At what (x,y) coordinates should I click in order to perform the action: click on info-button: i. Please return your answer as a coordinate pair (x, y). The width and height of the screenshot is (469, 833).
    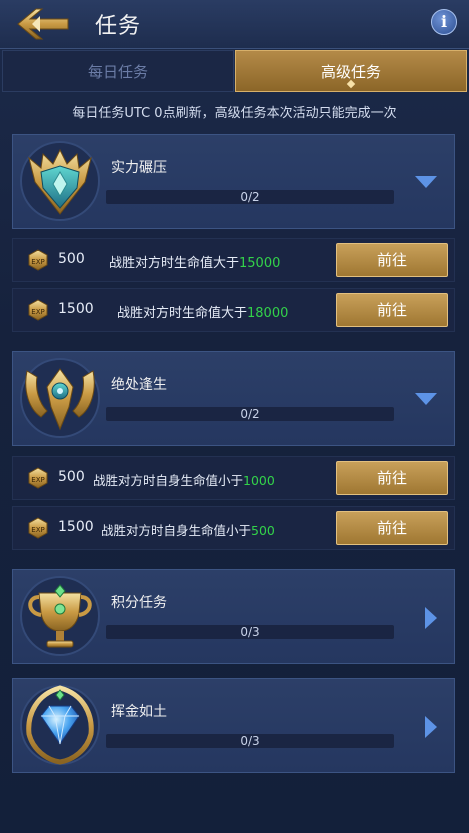
    Looking at the image, I should click on (444, 22).